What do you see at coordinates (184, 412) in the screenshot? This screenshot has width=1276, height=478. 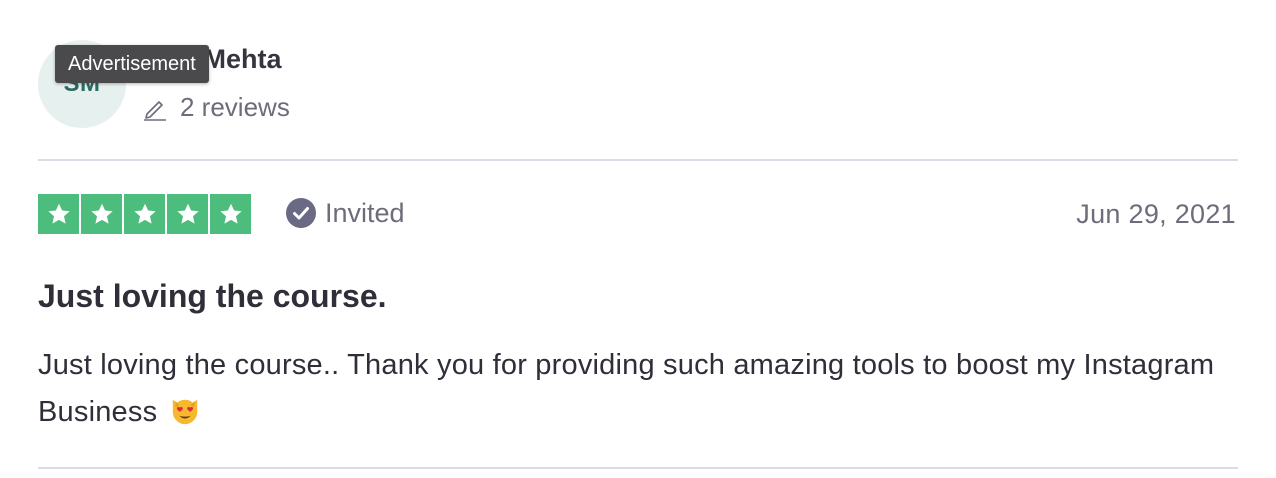 I see `heart-eyes-cat-icon` at bounding box center [184, 412].